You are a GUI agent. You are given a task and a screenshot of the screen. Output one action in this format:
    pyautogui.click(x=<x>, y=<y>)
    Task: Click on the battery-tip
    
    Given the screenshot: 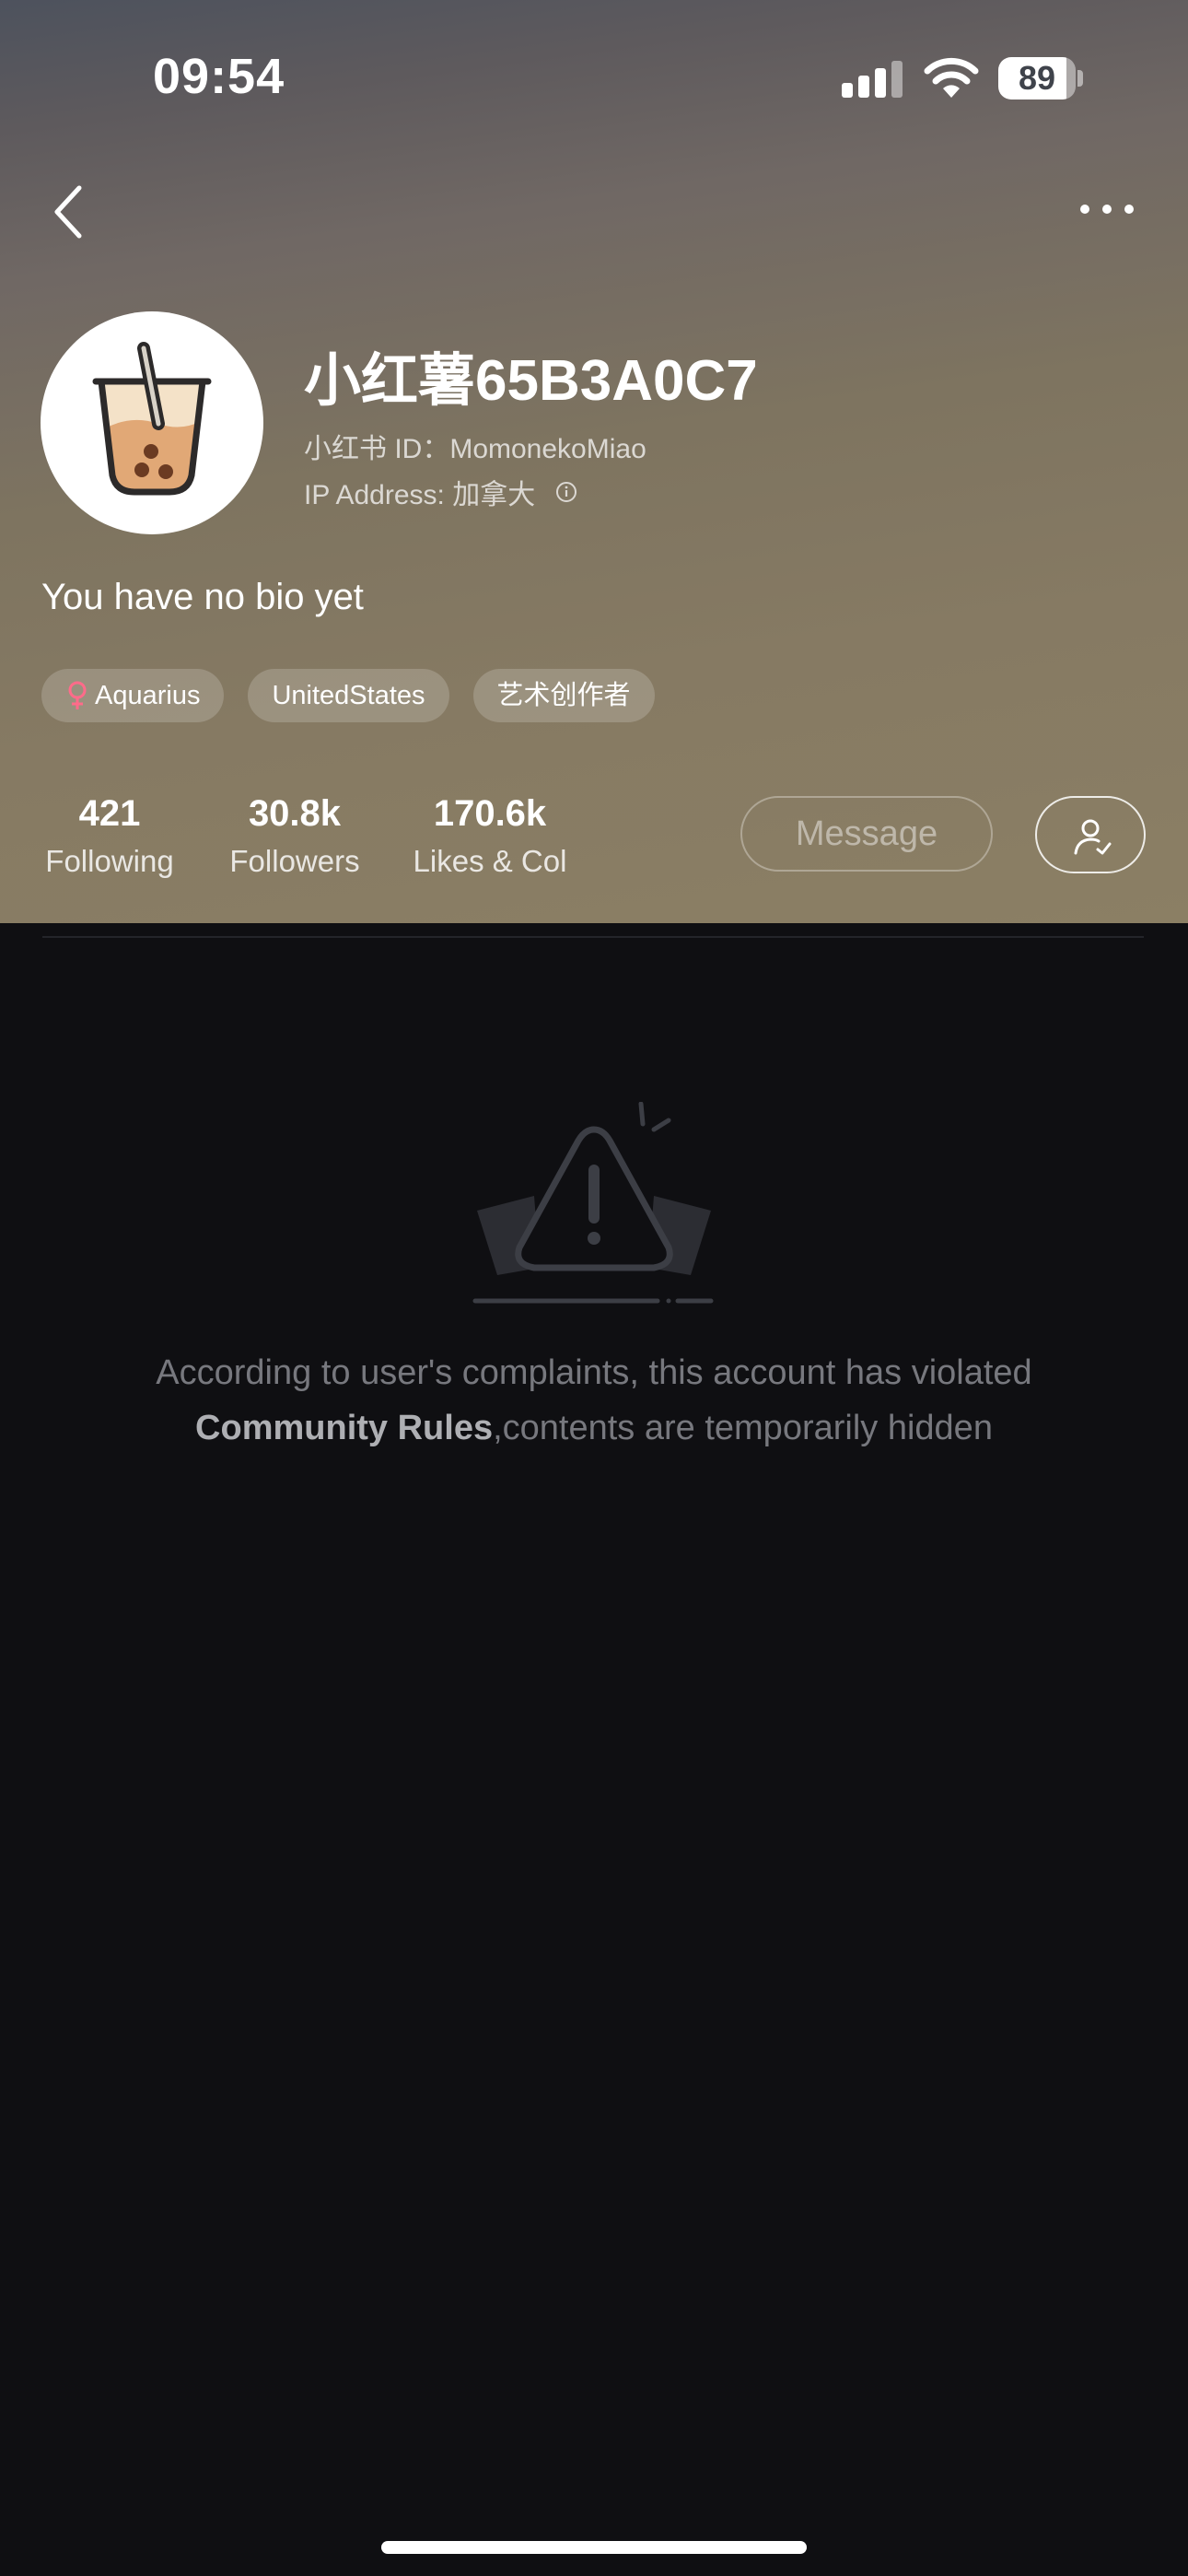 What is the action you would take?
    pyautogui.click(x=1080, y=78)
    